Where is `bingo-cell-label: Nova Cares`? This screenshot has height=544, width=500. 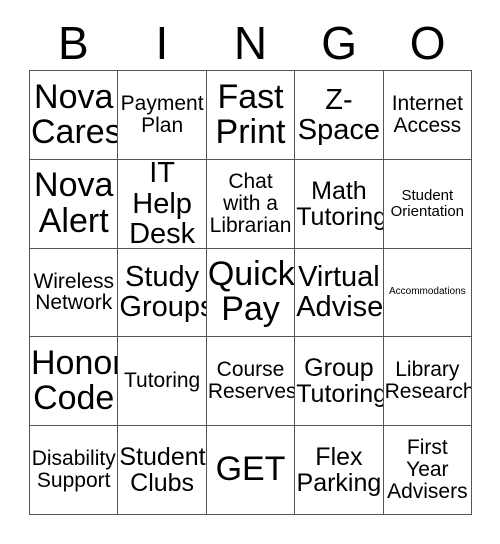 bingo-cell-label: Nova Cares is located at coordinates (75, 114).